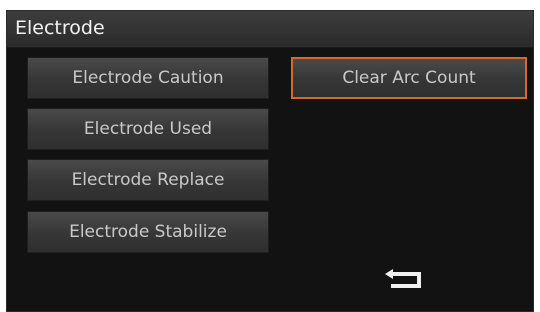 The height and width of the screenshot is (312, 540). What do you see at coordinates (270, 29) in the screenshot?
I see `title-bar: Electrode` at bounding box center [270, 29].